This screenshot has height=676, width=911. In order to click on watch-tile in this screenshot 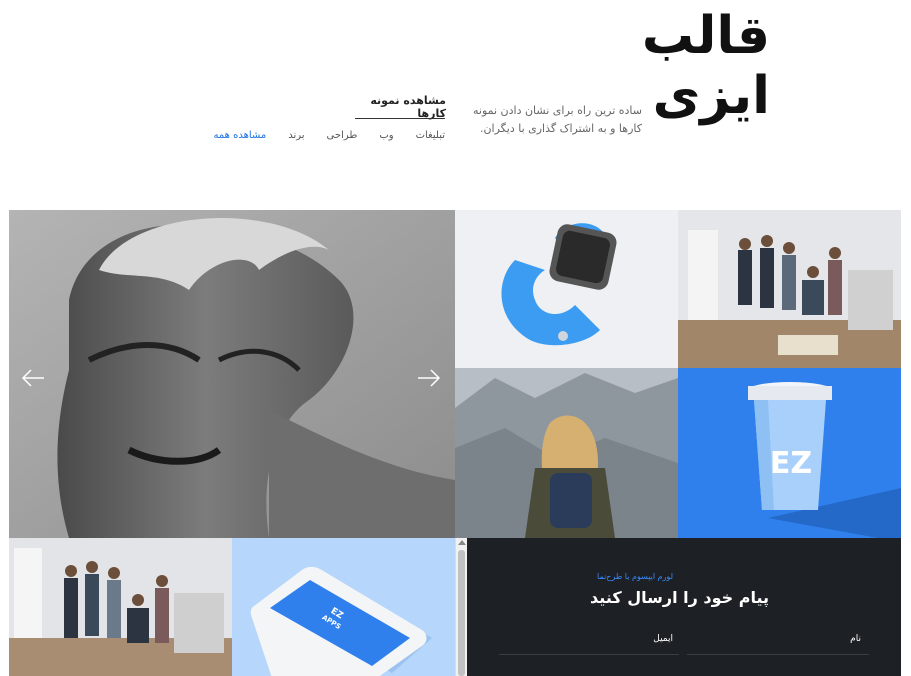, I will do `click(566, 289)`.